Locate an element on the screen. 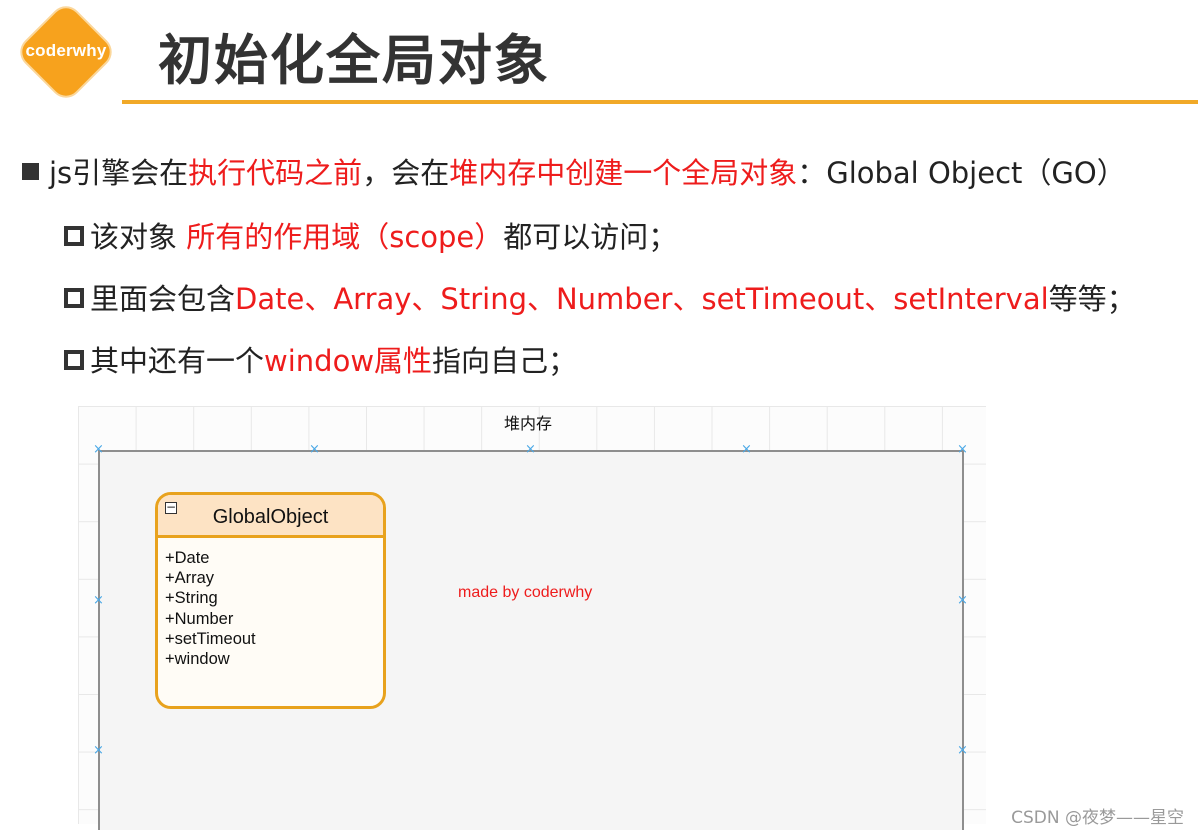 The image size is (1198, 833). logo-text: coderwhy is located at coordinates (66, 50).